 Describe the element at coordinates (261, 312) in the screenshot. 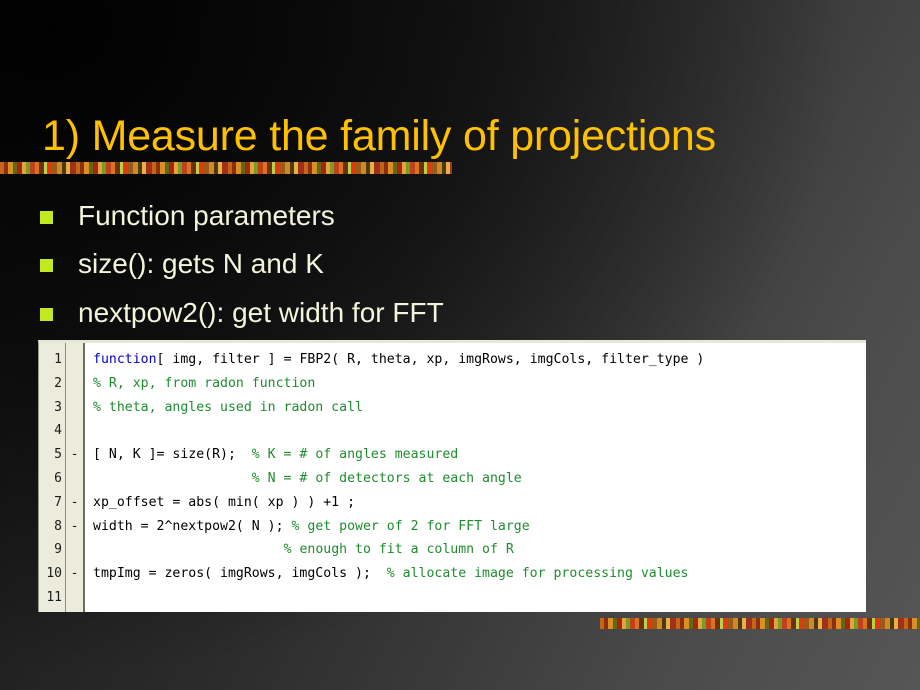

I see `list-item-label: nextpow2(): get width for FFT` at that location.